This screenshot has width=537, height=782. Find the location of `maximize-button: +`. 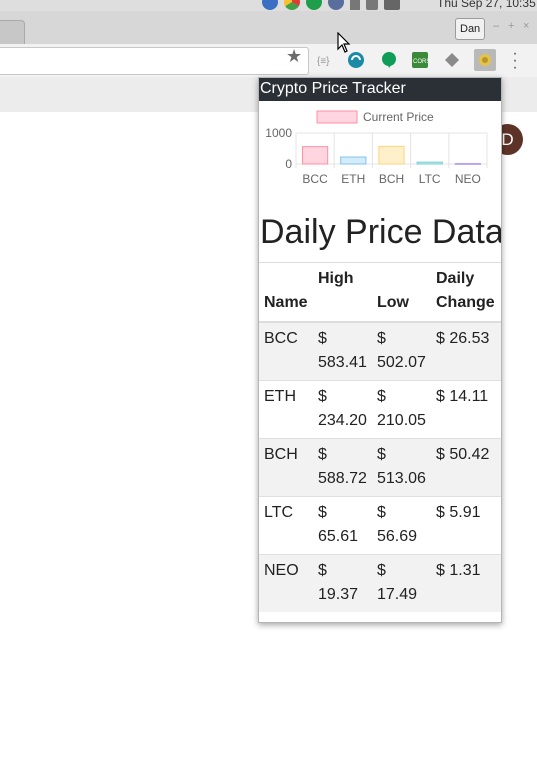

maximize-button: + is located at coordinates (511, 26).